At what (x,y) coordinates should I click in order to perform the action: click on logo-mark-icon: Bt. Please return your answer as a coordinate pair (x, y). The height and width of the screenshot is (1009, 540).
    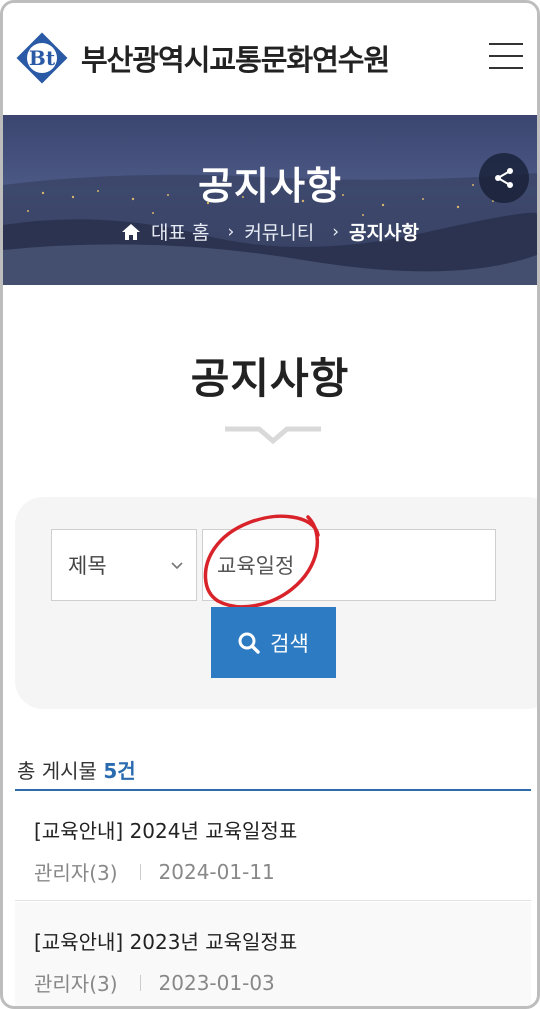
    Looking at the image, I should click on (42, 58).